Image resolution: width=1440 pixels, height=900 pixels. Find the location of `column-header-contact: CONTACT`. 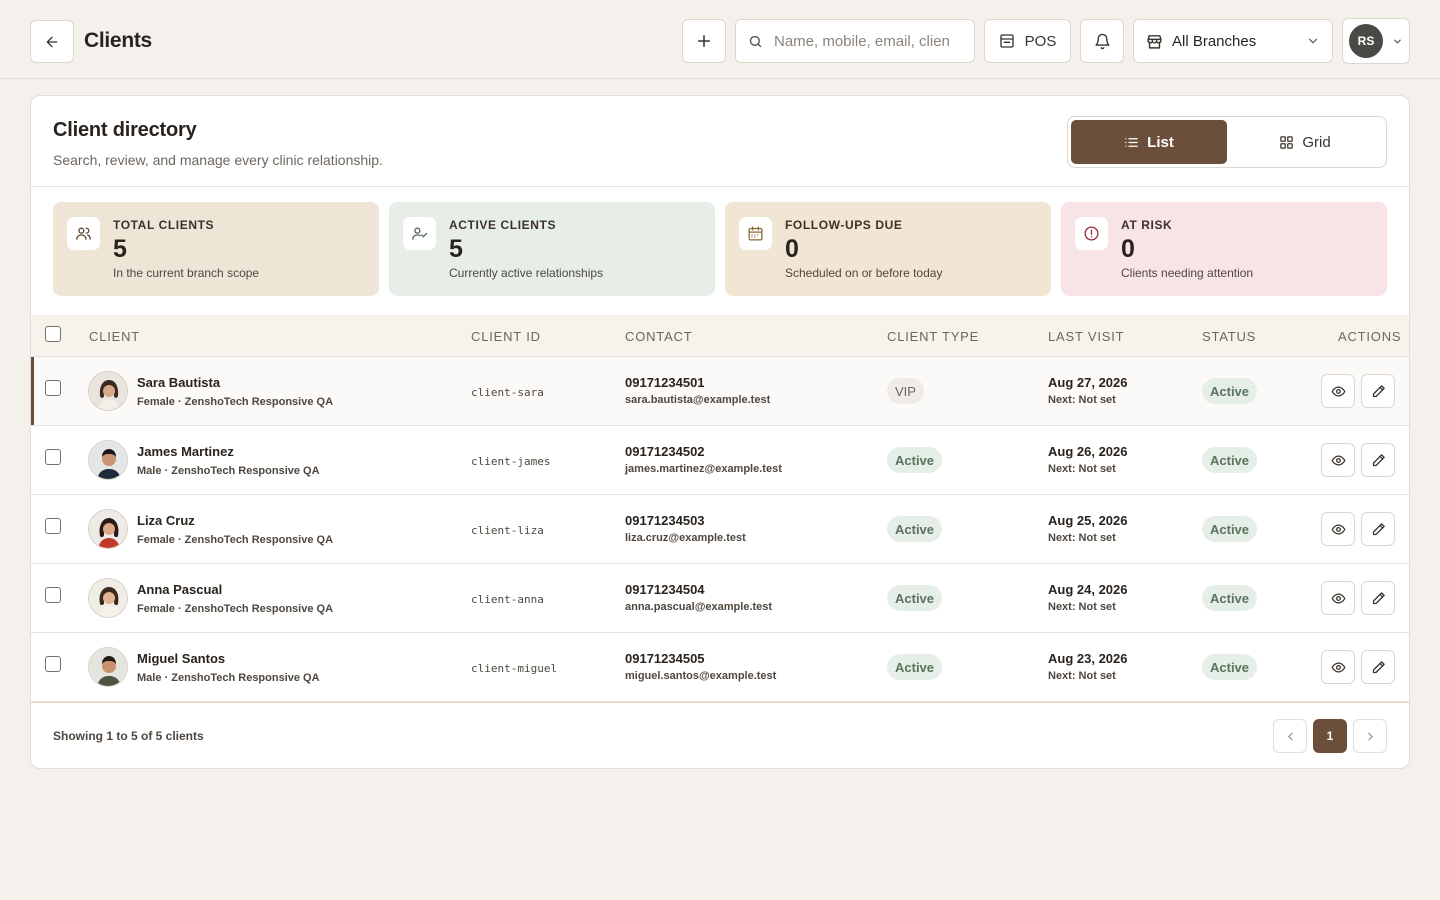

column-header-contact: CONTACT is located at coordinates (659, 336).